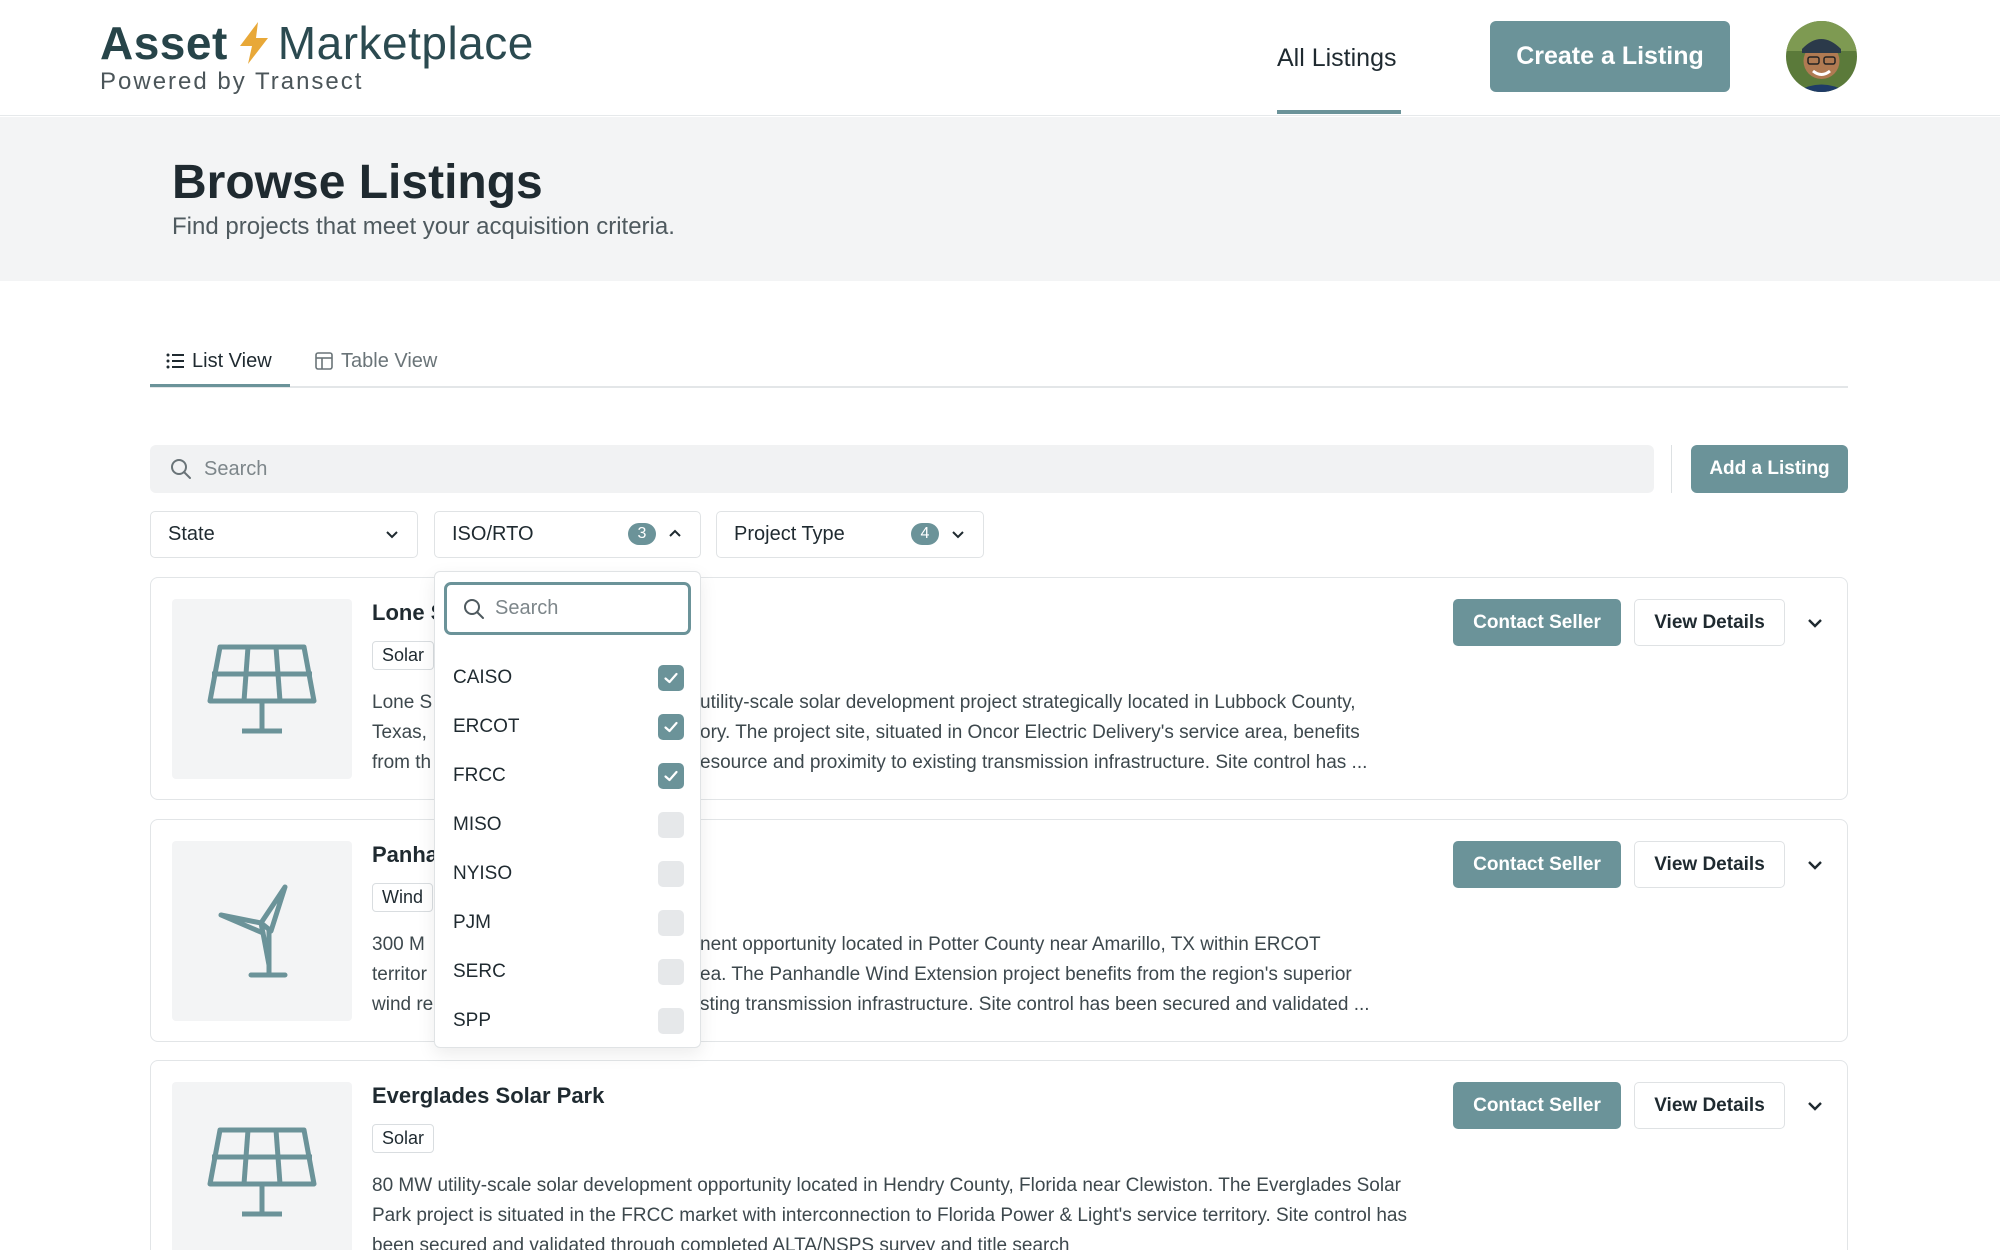  Describe the element at coordinates (236, 468) in the screenshot. I see `search-placeholder: Search` at that location.